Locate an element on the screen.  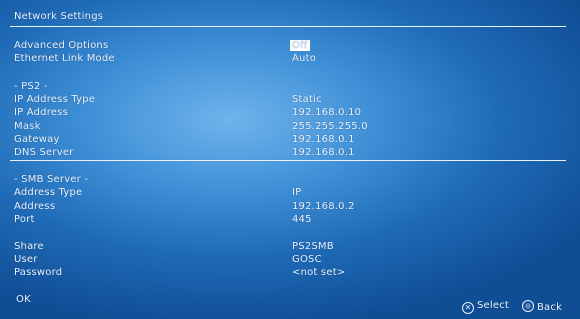
cross-button-icon: ✕ is located at coordinates (468, 308).